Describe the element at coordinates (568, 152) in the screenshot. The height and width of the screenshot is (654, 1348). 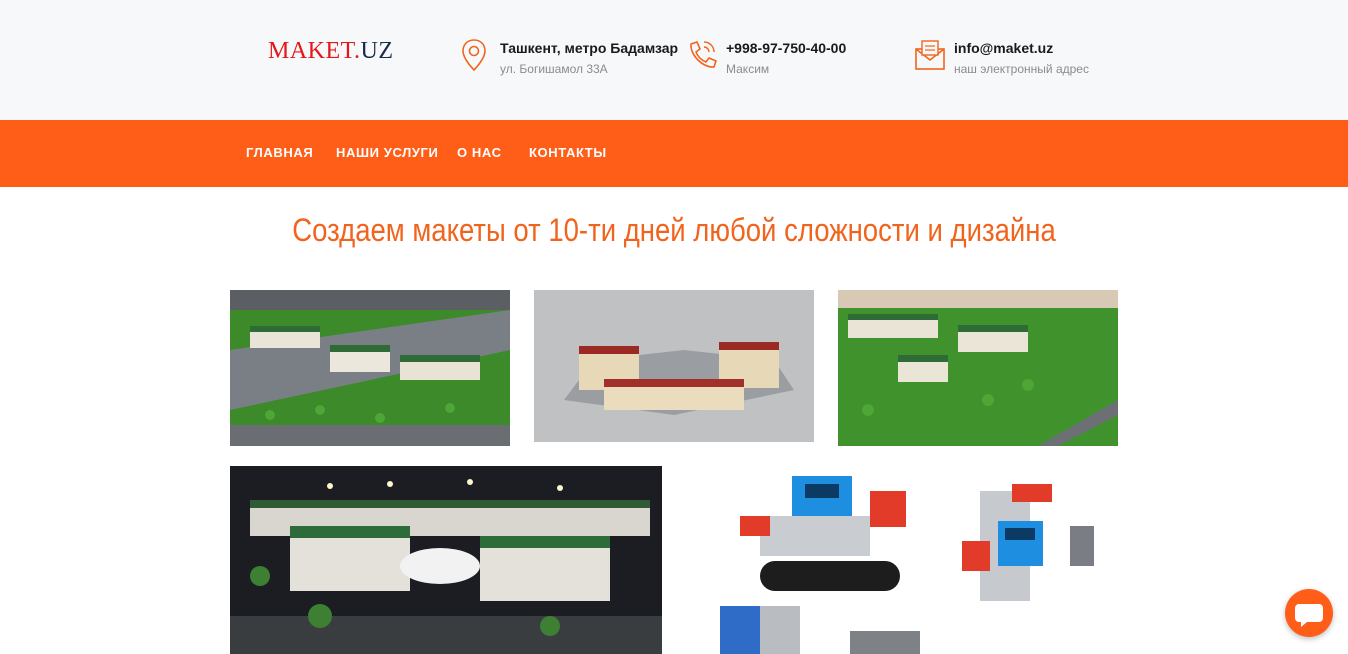
I see `nav-item-contacts: КОНТАКТЫ` at that location.